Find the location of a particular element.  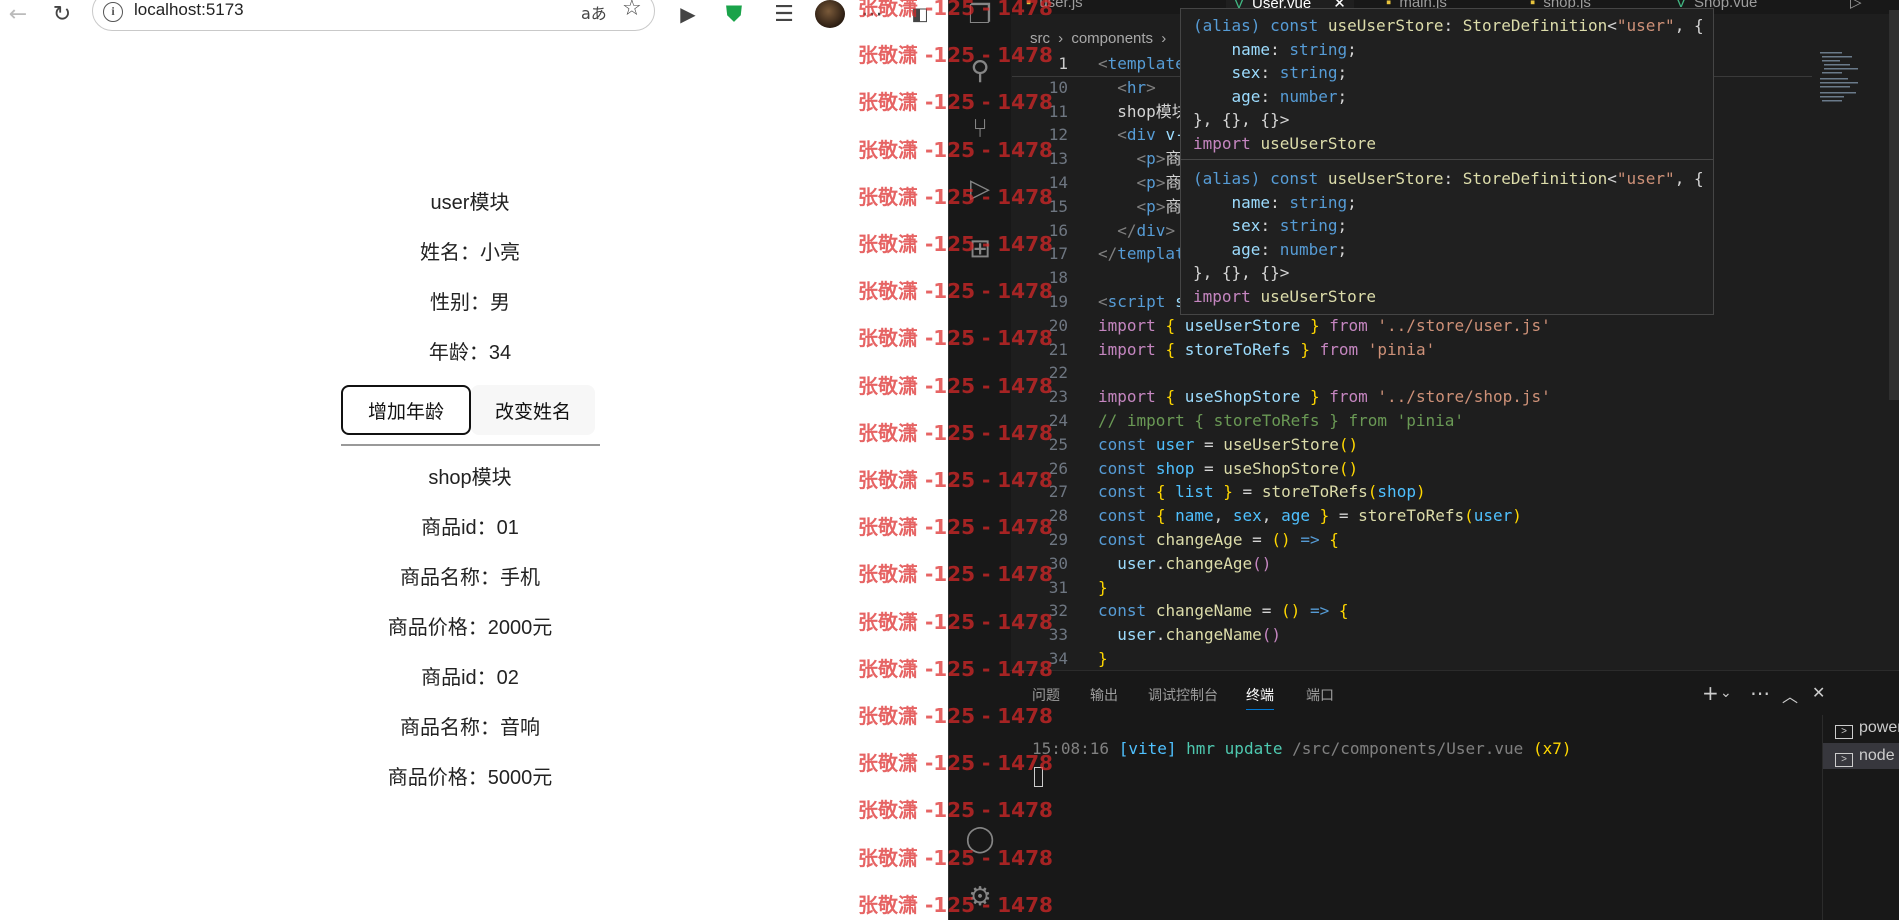

hover-separator is located at coordinates (1447, 159).